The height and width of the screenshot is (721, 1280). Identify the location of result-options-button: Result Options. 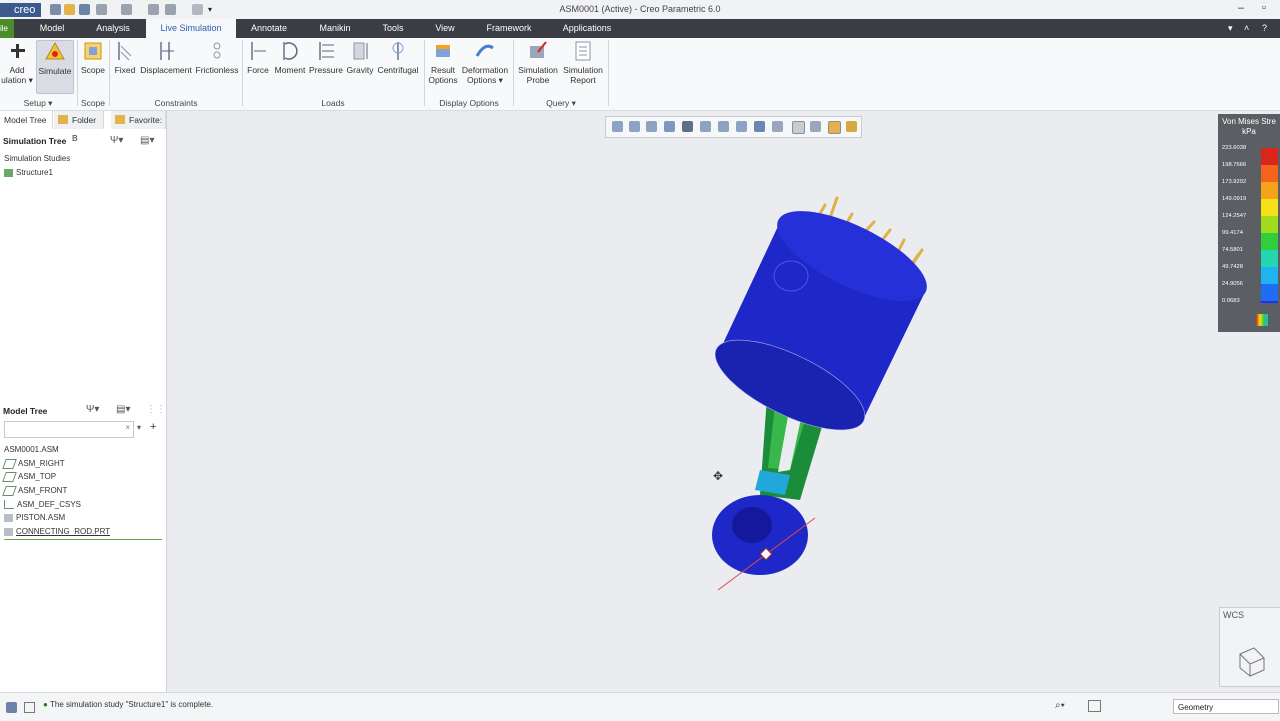
(443, 62).